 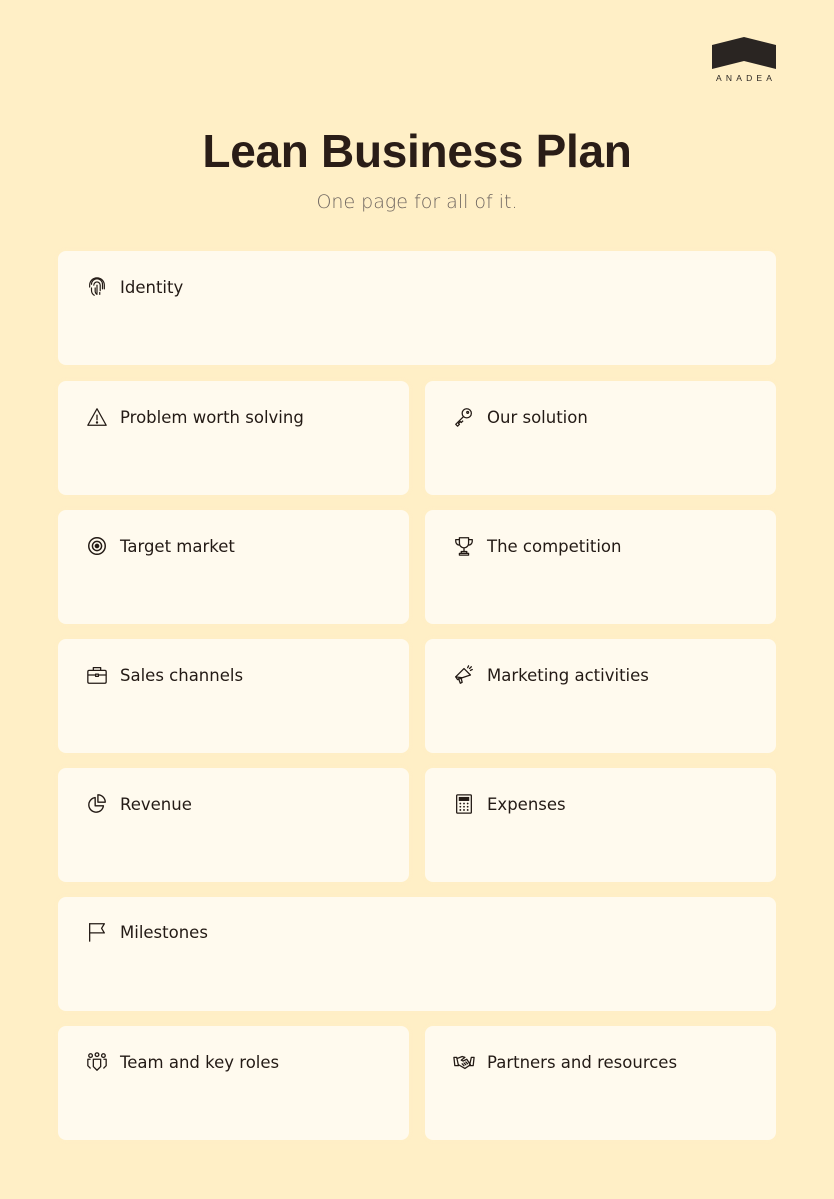 What do you see at coordinates (212, 417) in the screenshot?
I see `section-label: Problem worth solving` at bounding box center [212, 417].